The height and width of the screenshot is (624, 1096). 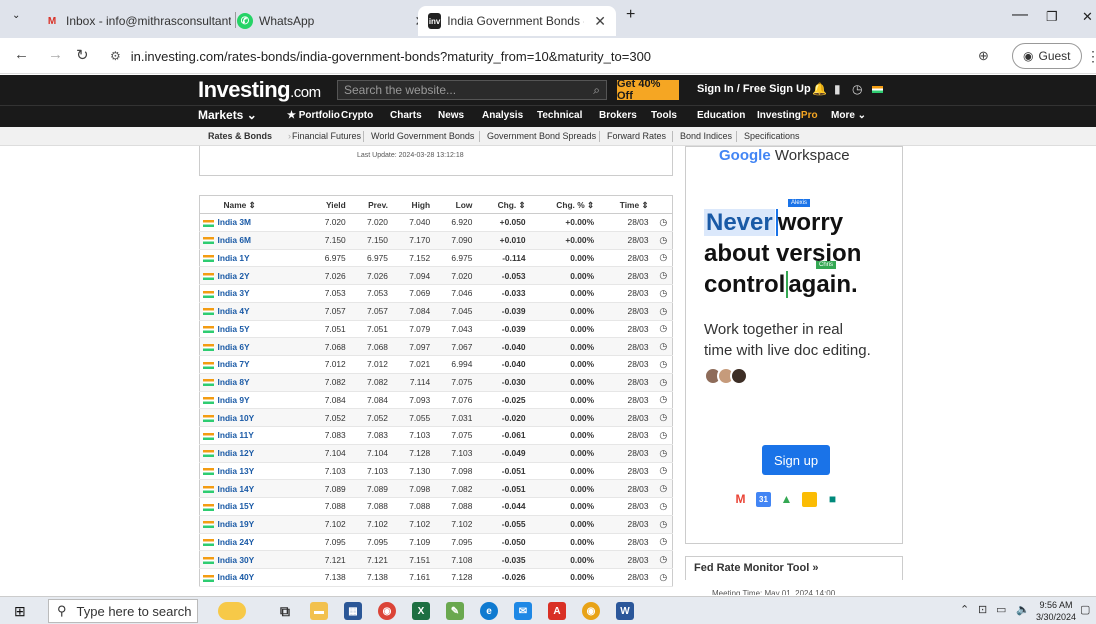 I want to click on nav-education: Education, so click(x=721, y=115).